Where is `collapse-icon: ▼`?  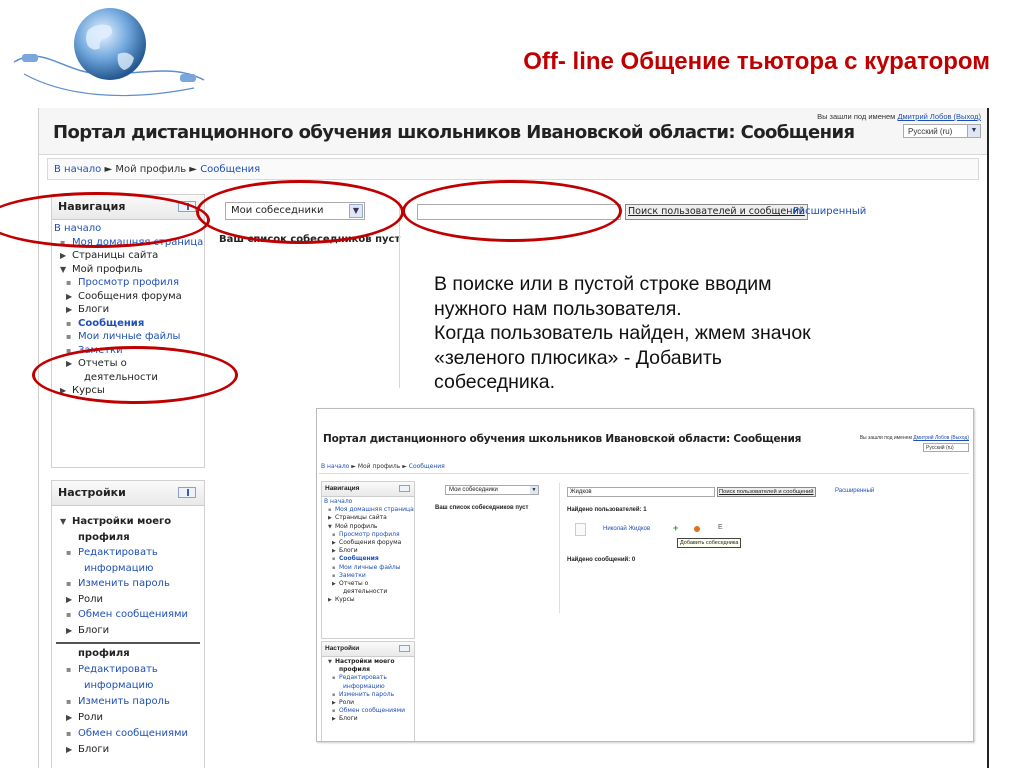 collapse-icon: ▼ is located at coordinates (63, 269).